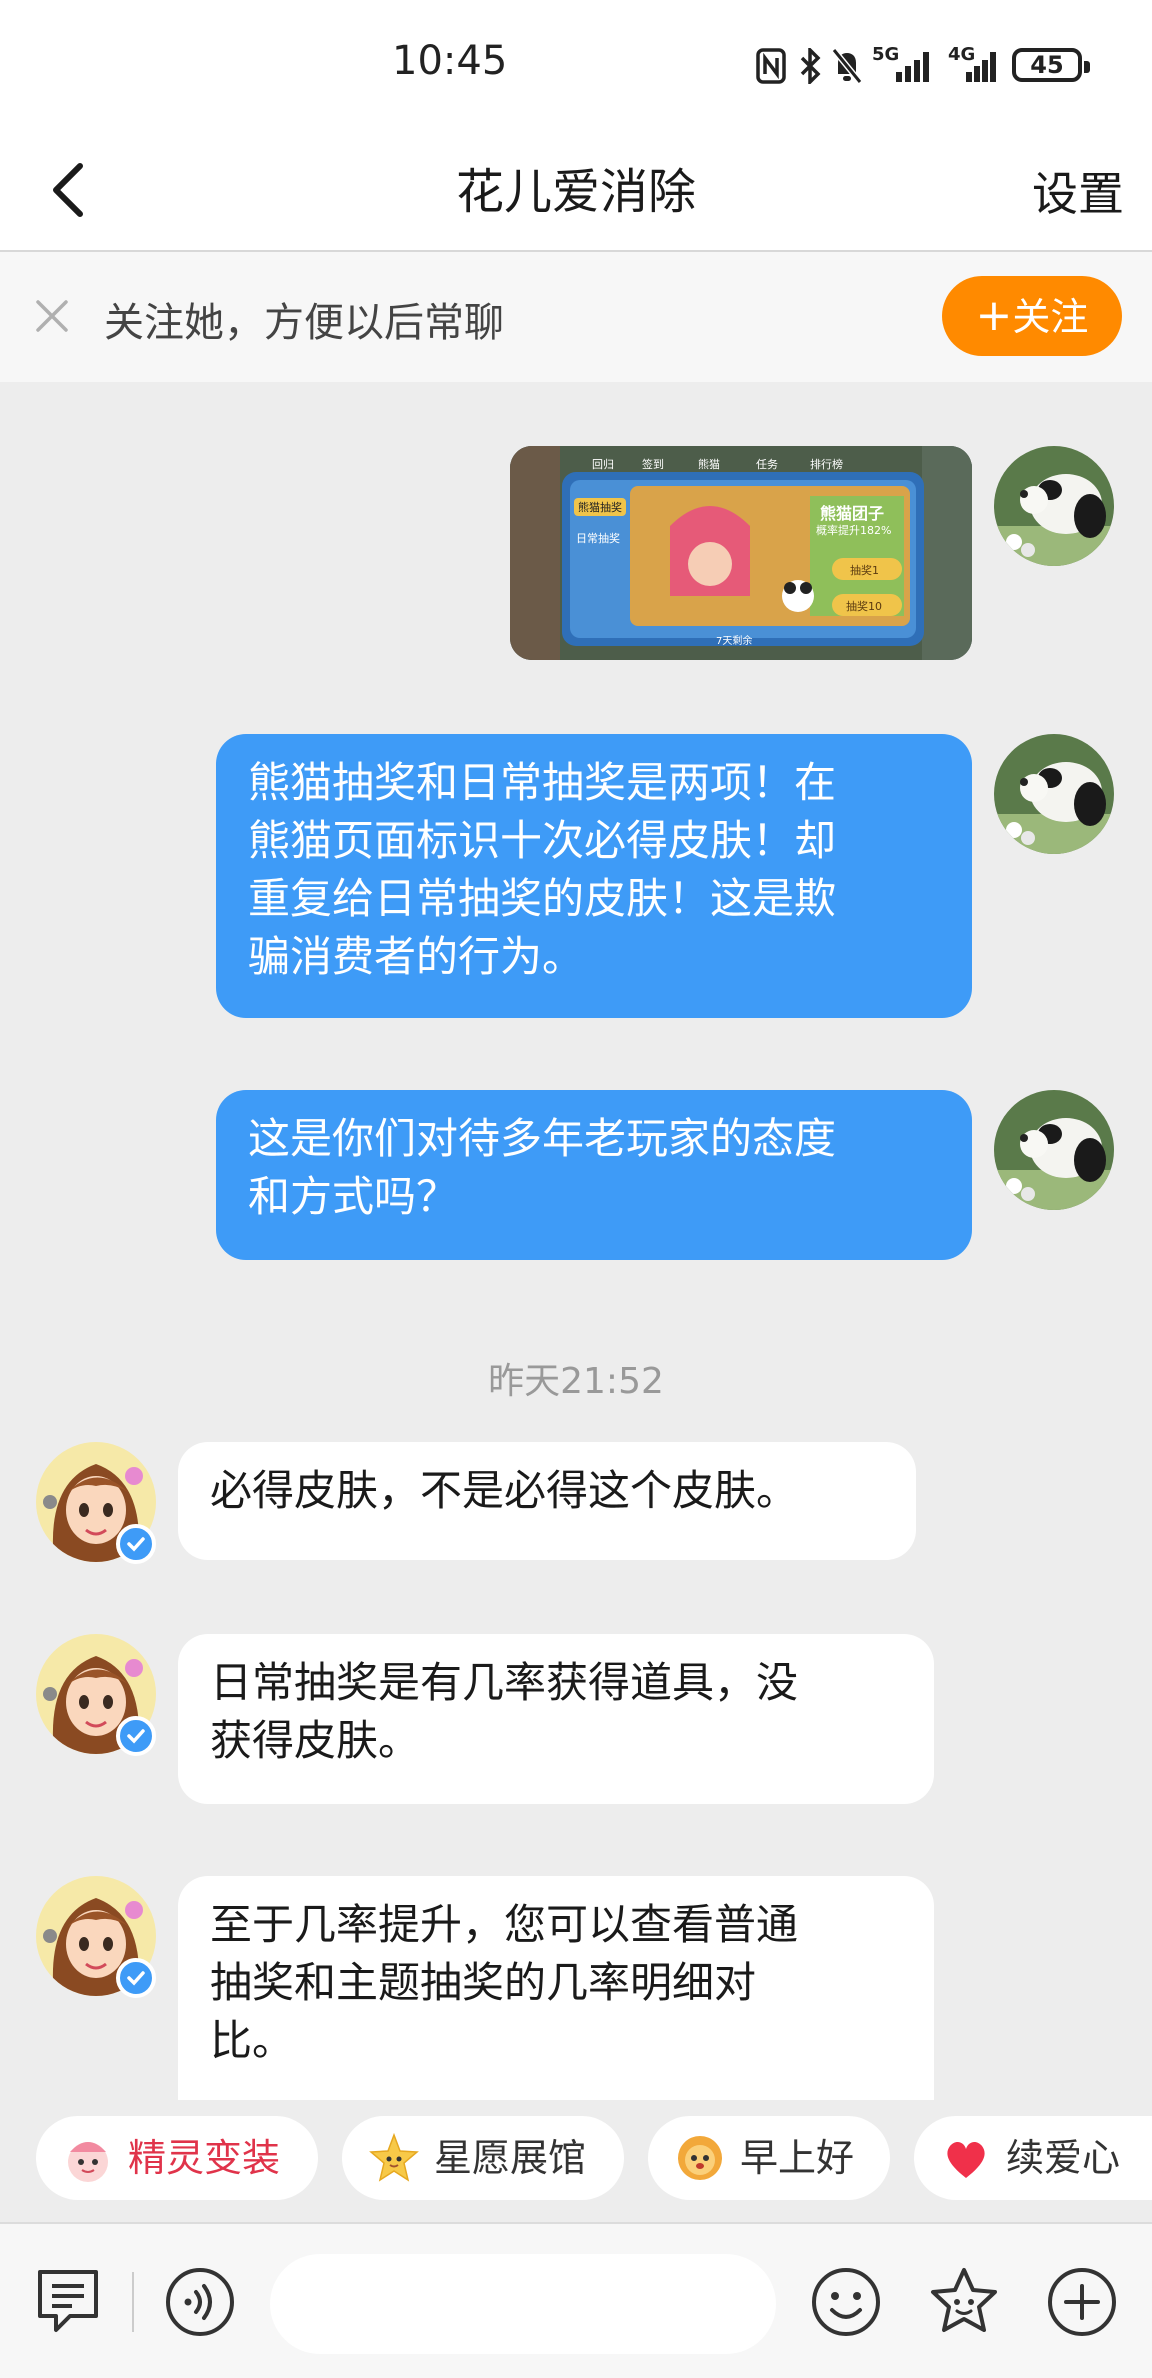 This screenshot has height=2378, width=1152. What do you see at coordinates (542, 1138) in the screenshot?
I see `message-line: 这是你们对待多年老玩家的态度` at bounding box center [542, 1138].